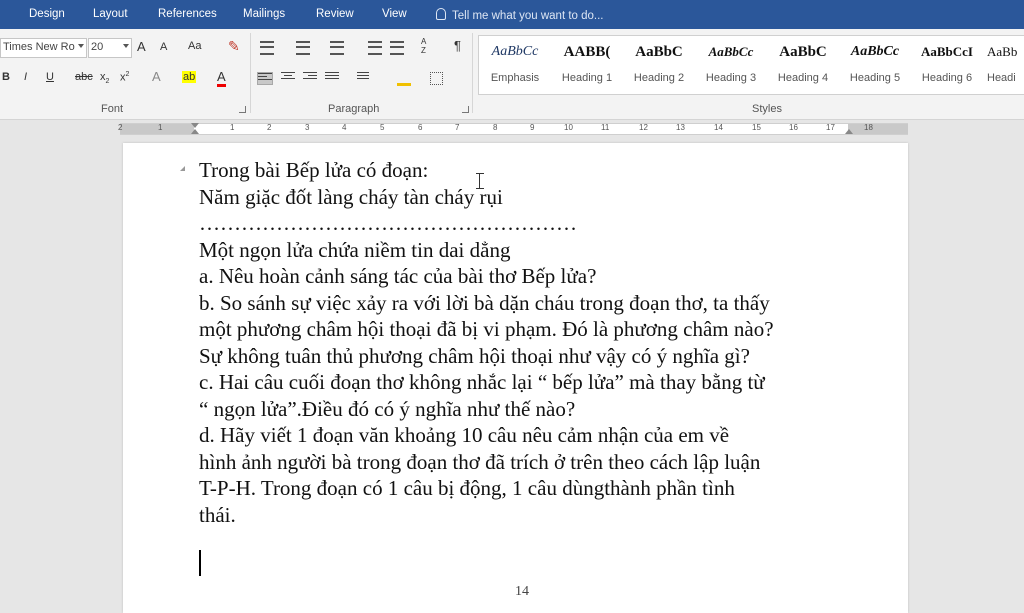 The image size is (1024, 613). I want to click on grow-font-button: A, so click(141, 46).